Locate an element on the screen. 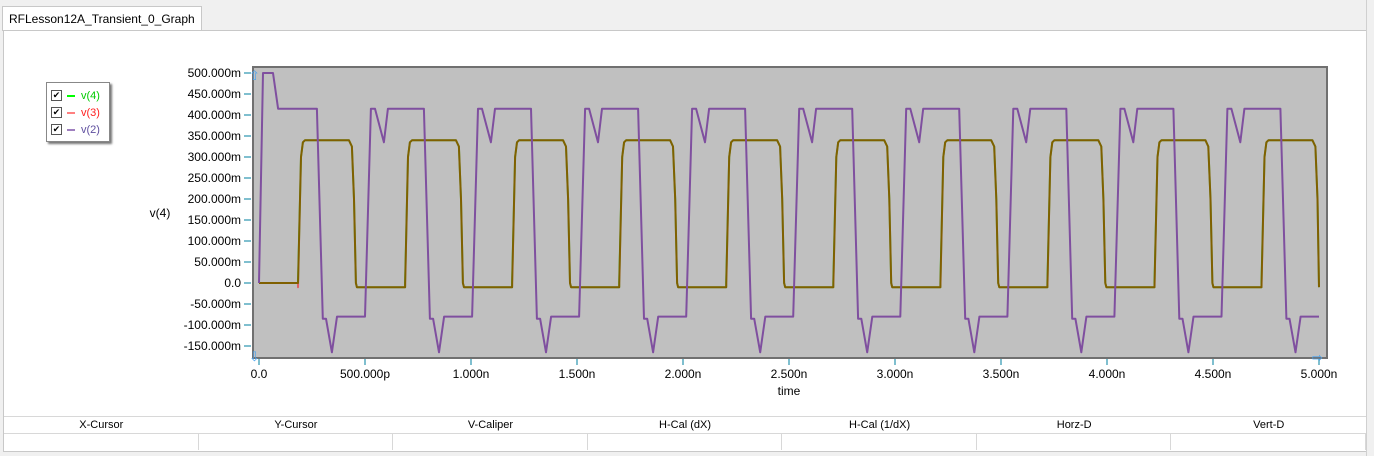  legend-item-v4: ✔ v(4) is located at coordinates (78, 95).